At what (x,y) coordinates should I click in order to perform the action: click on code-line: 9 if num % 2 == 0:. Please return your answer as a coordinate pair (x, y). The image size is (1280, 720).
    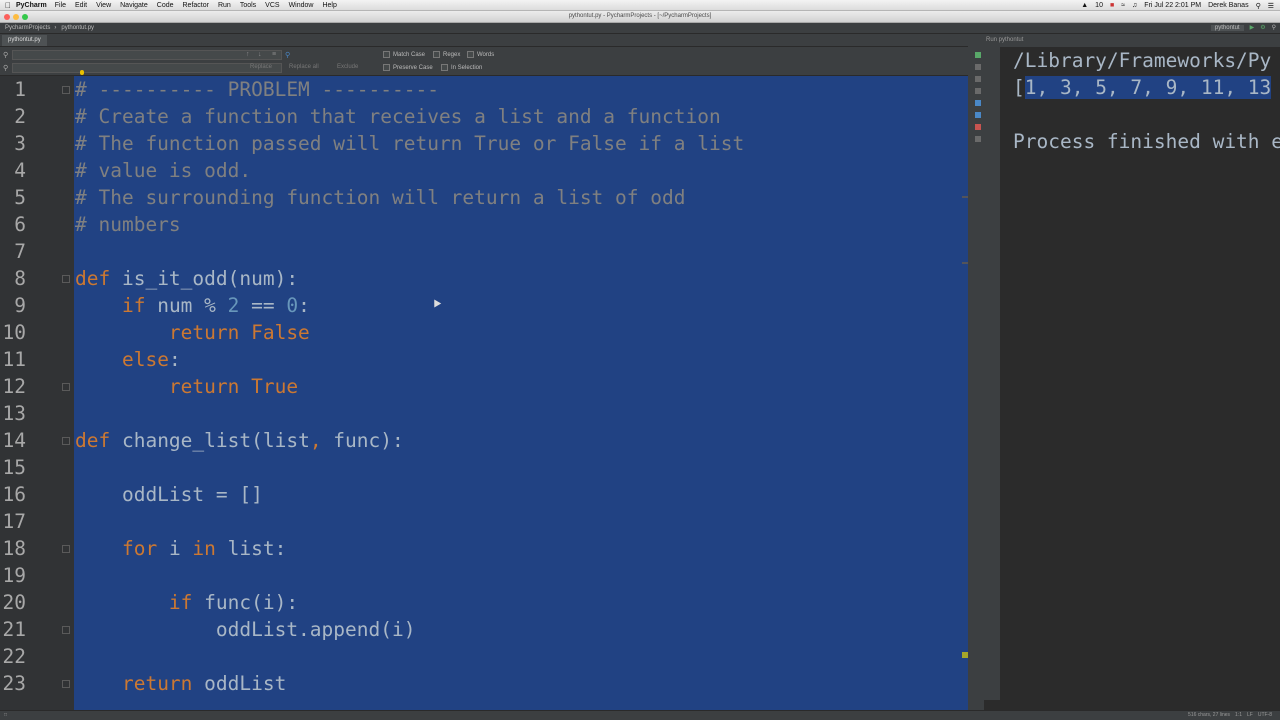
    Looking at the image, I should click on (484, 305).